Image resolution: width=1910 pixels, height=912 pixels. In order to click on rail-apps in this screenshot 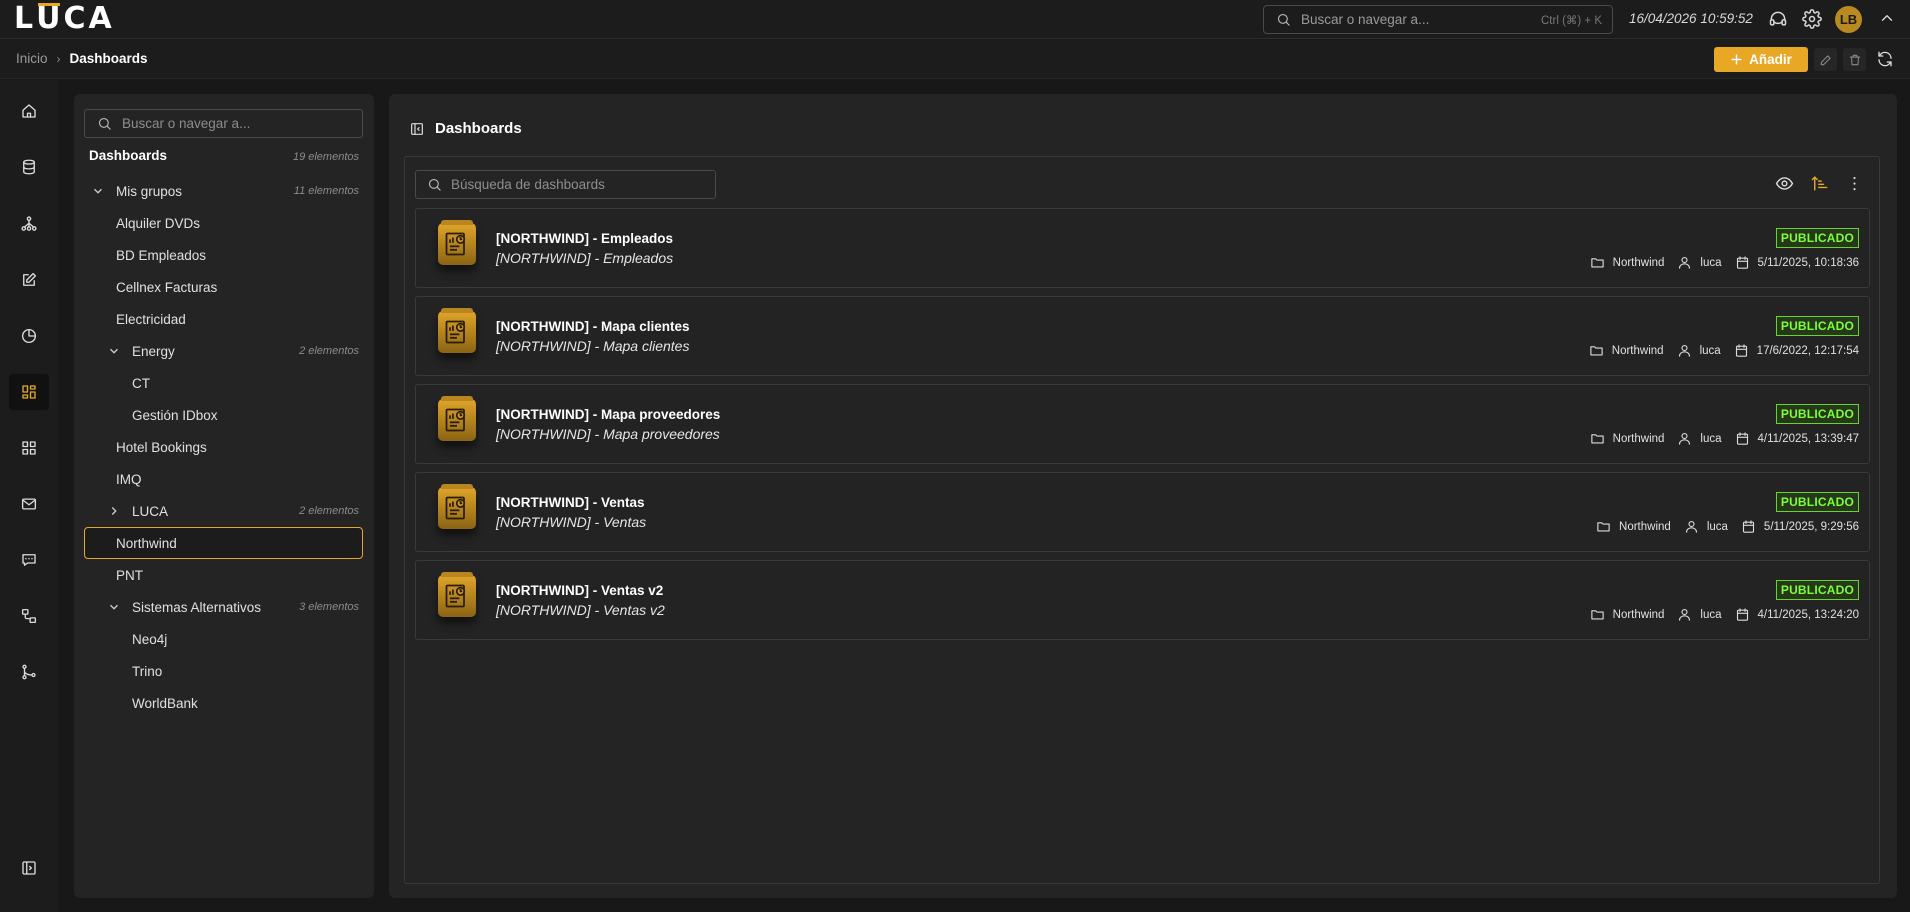, I will do `click(29, 448)`.